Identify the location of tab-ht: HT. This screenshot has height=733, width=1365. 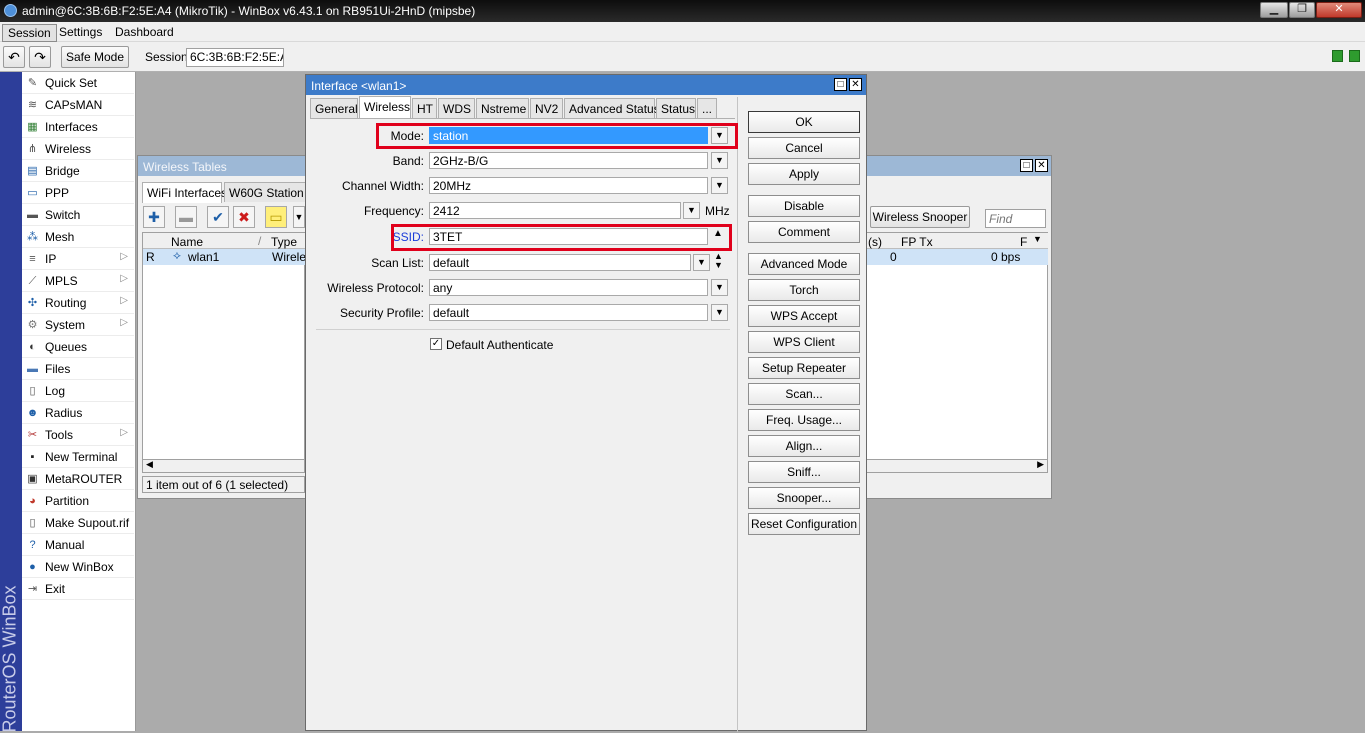
(424, 108).